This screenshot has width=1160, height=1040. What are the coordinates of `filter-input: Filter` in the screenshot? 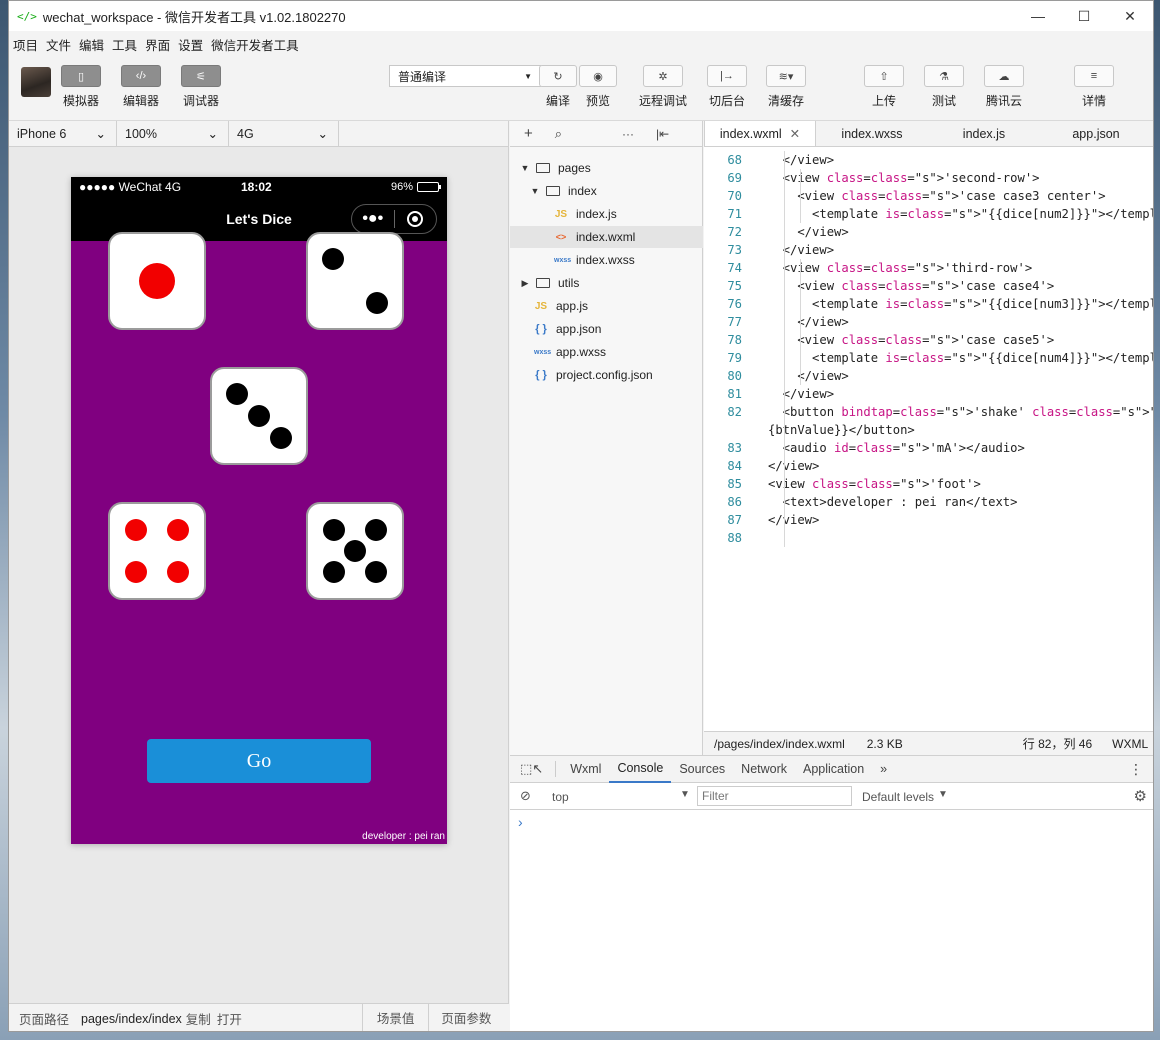 It's located at (774, 796).